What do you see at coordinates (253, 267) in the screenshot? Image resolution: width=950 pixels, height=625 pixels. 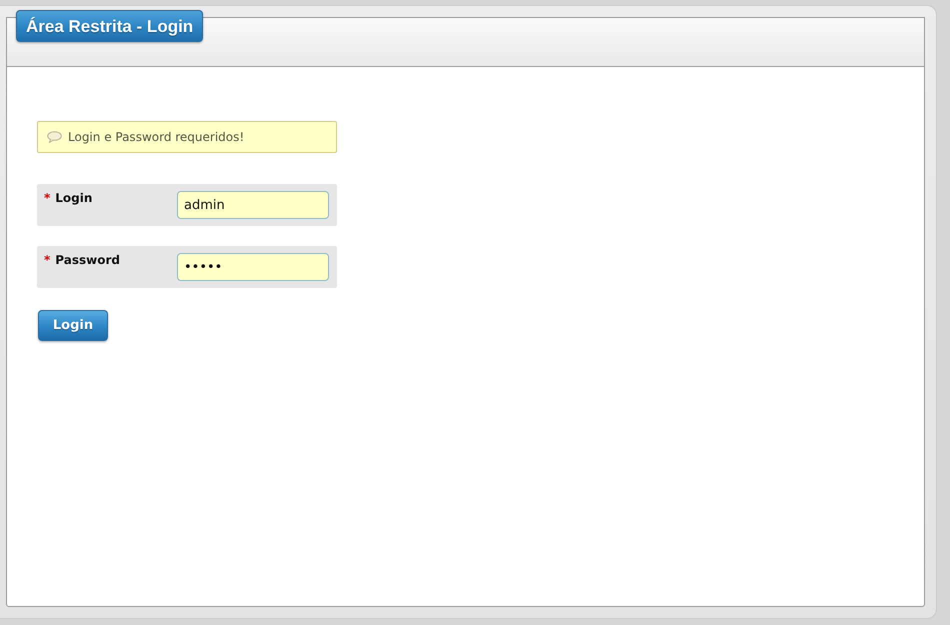 I see `input-field: •••••` at bounding box center [253, 267].